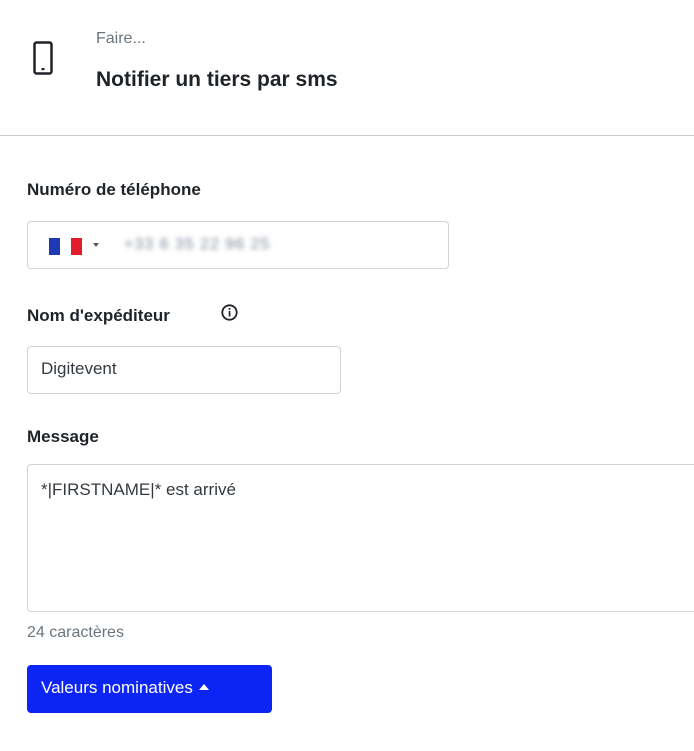 The height and width of the screenshot is (751, 694). Describe the element at coordinates (217, 79) in the screenshot. I see `page-title: Notifier un tiers par sms` at that location.